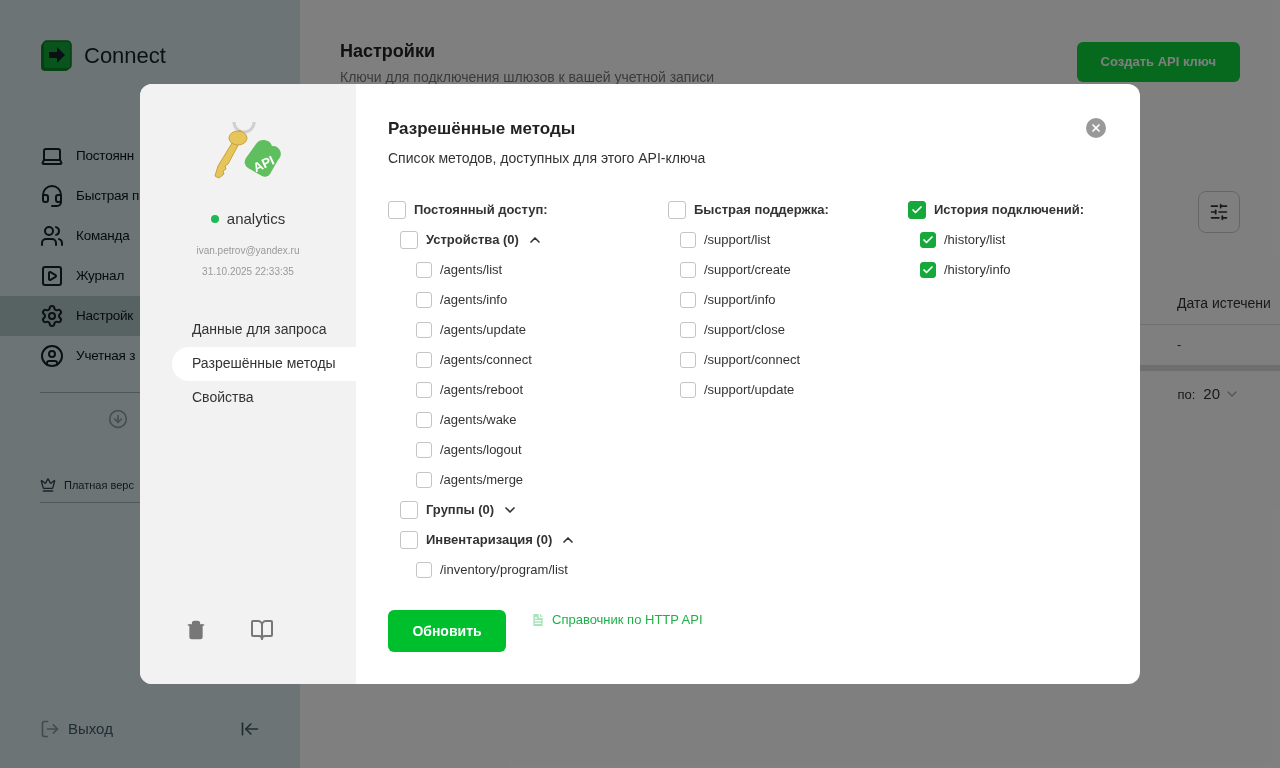 The image size is (1280, 768). I want to click on page-subtitle: Ключи для подключения шлюзов к вашей учетной записи, so click(527, 77).